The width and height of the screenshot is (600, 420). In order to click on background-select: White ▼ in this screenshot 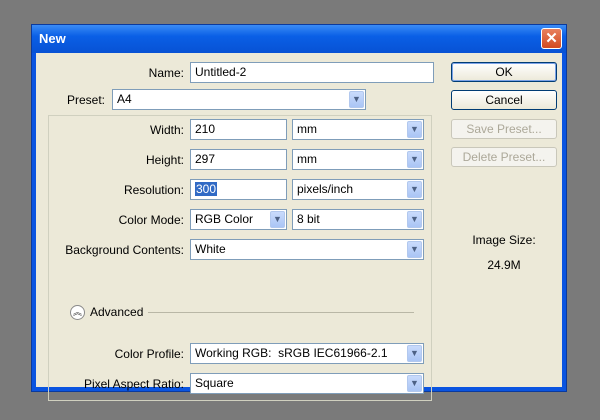, I will do `click(307, 249)`.